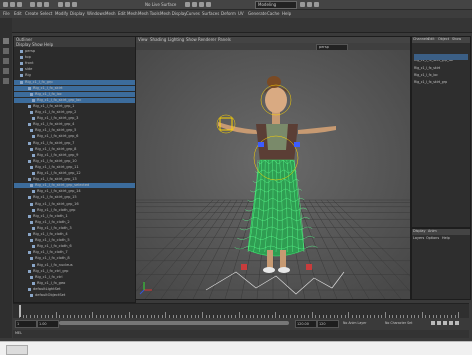 This screenshot has height=355, width=472. I want to click on outliner-row: Rig_c1_I_fx_cloth_3, so click(74, 228).